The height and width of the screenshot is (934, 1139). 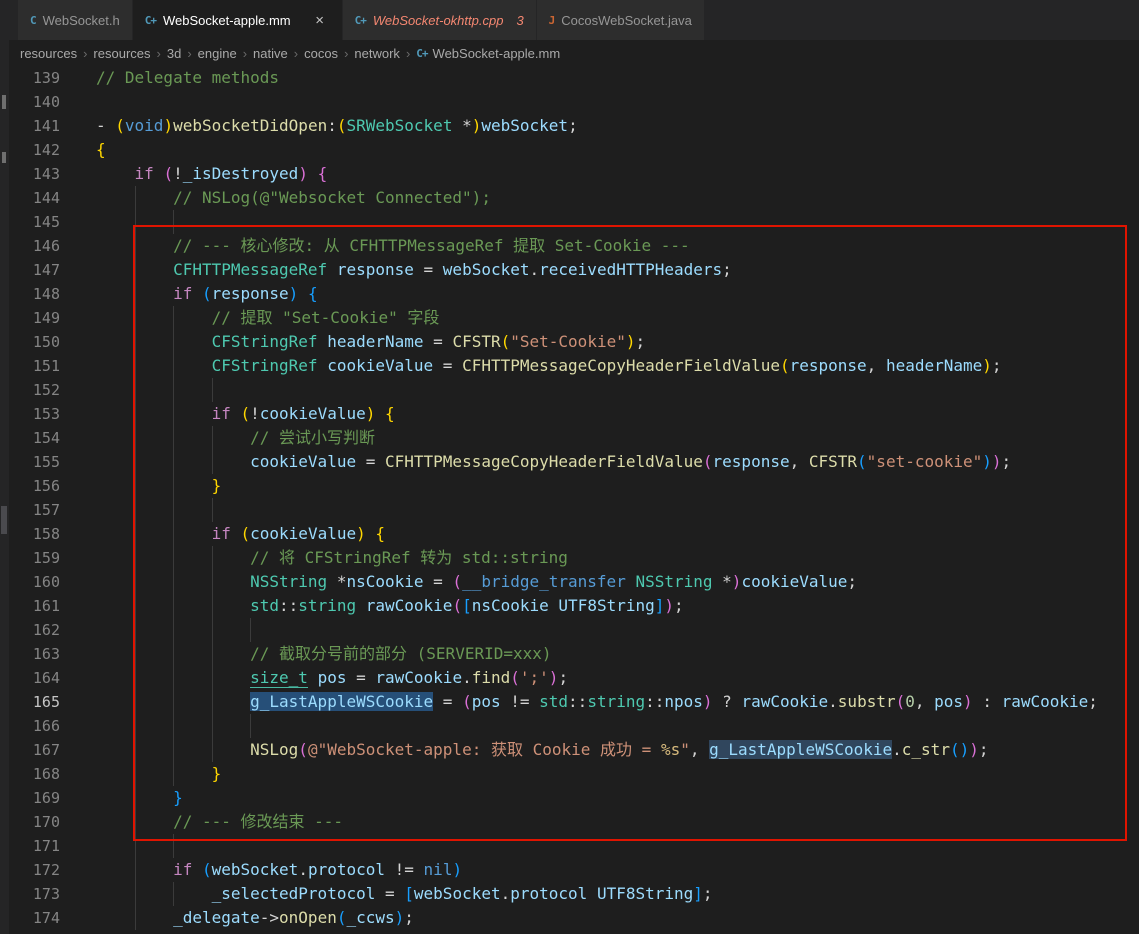 What do you see at coordinates (569, 918) in the screenshot?
I see `code-line-174: 174 _delegate->onOpen(_ccws);` at bounding box center [569, 918].